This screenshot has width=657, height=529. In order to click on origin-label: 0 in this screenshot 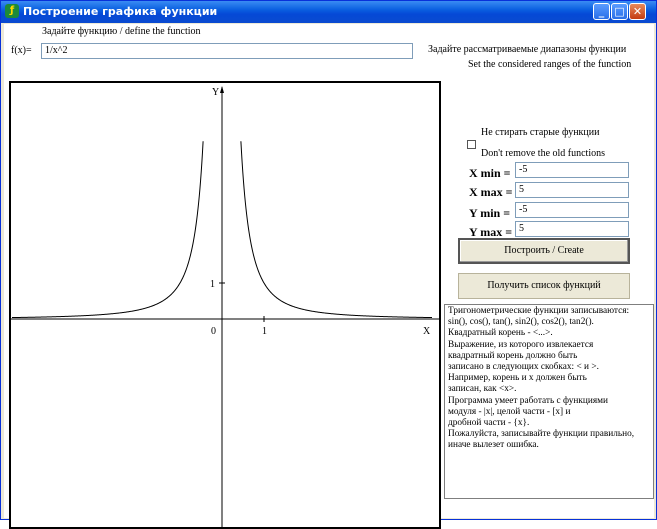, I will do `click(213, 331)`.